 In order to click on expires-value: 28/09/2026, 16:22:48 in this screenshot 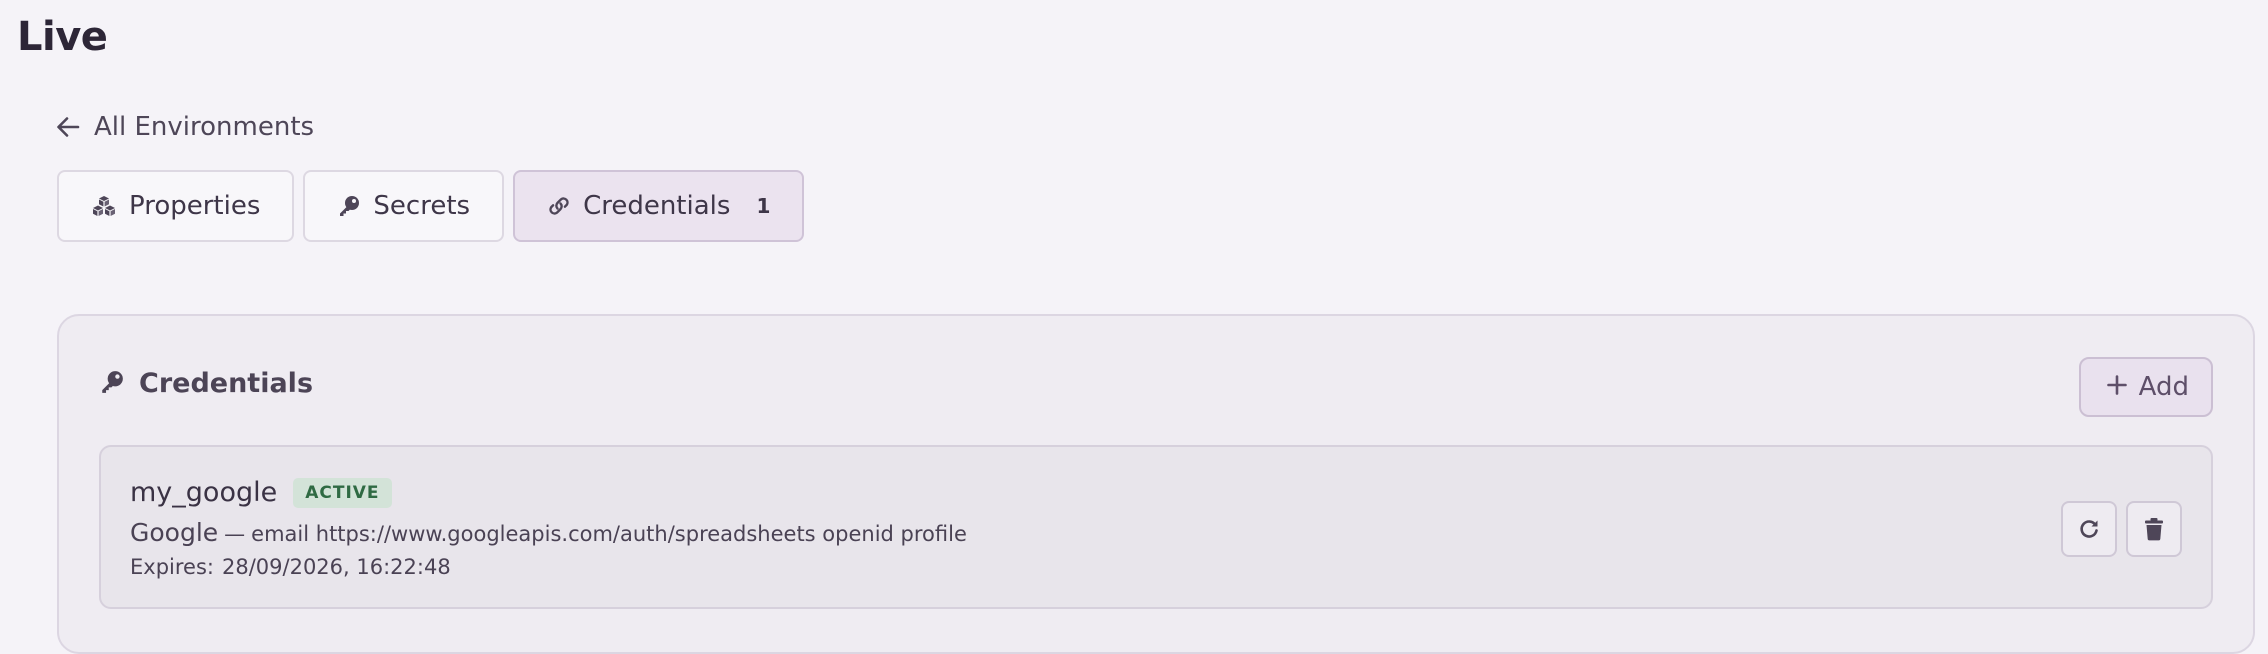, I will do `click(336, 567)`.